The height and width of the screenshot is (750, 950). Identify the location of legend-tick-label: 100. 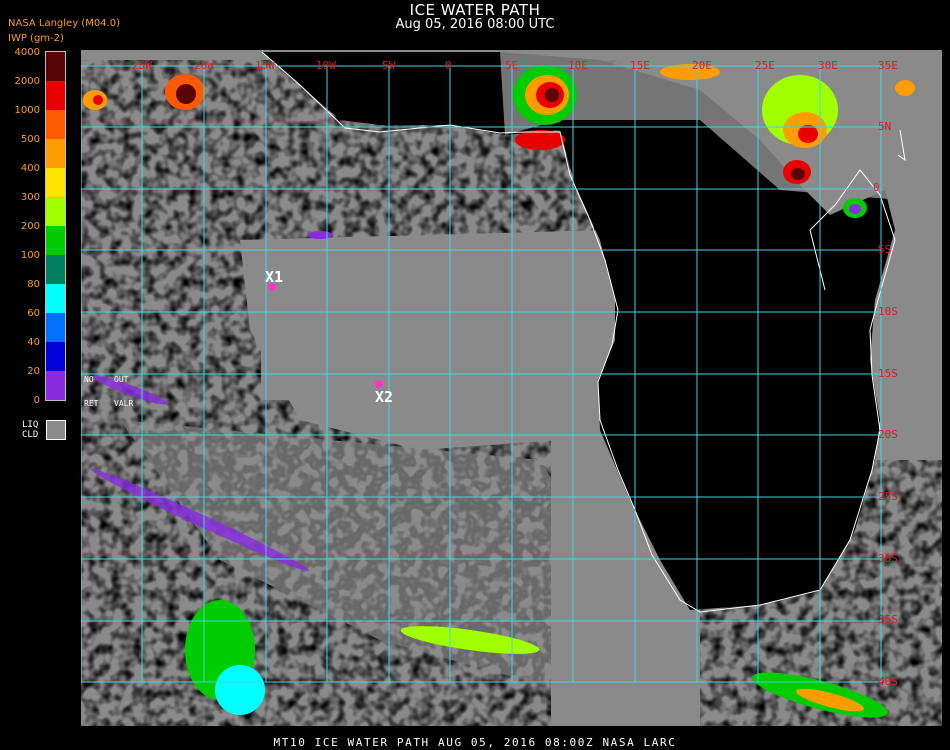
(30, 255).